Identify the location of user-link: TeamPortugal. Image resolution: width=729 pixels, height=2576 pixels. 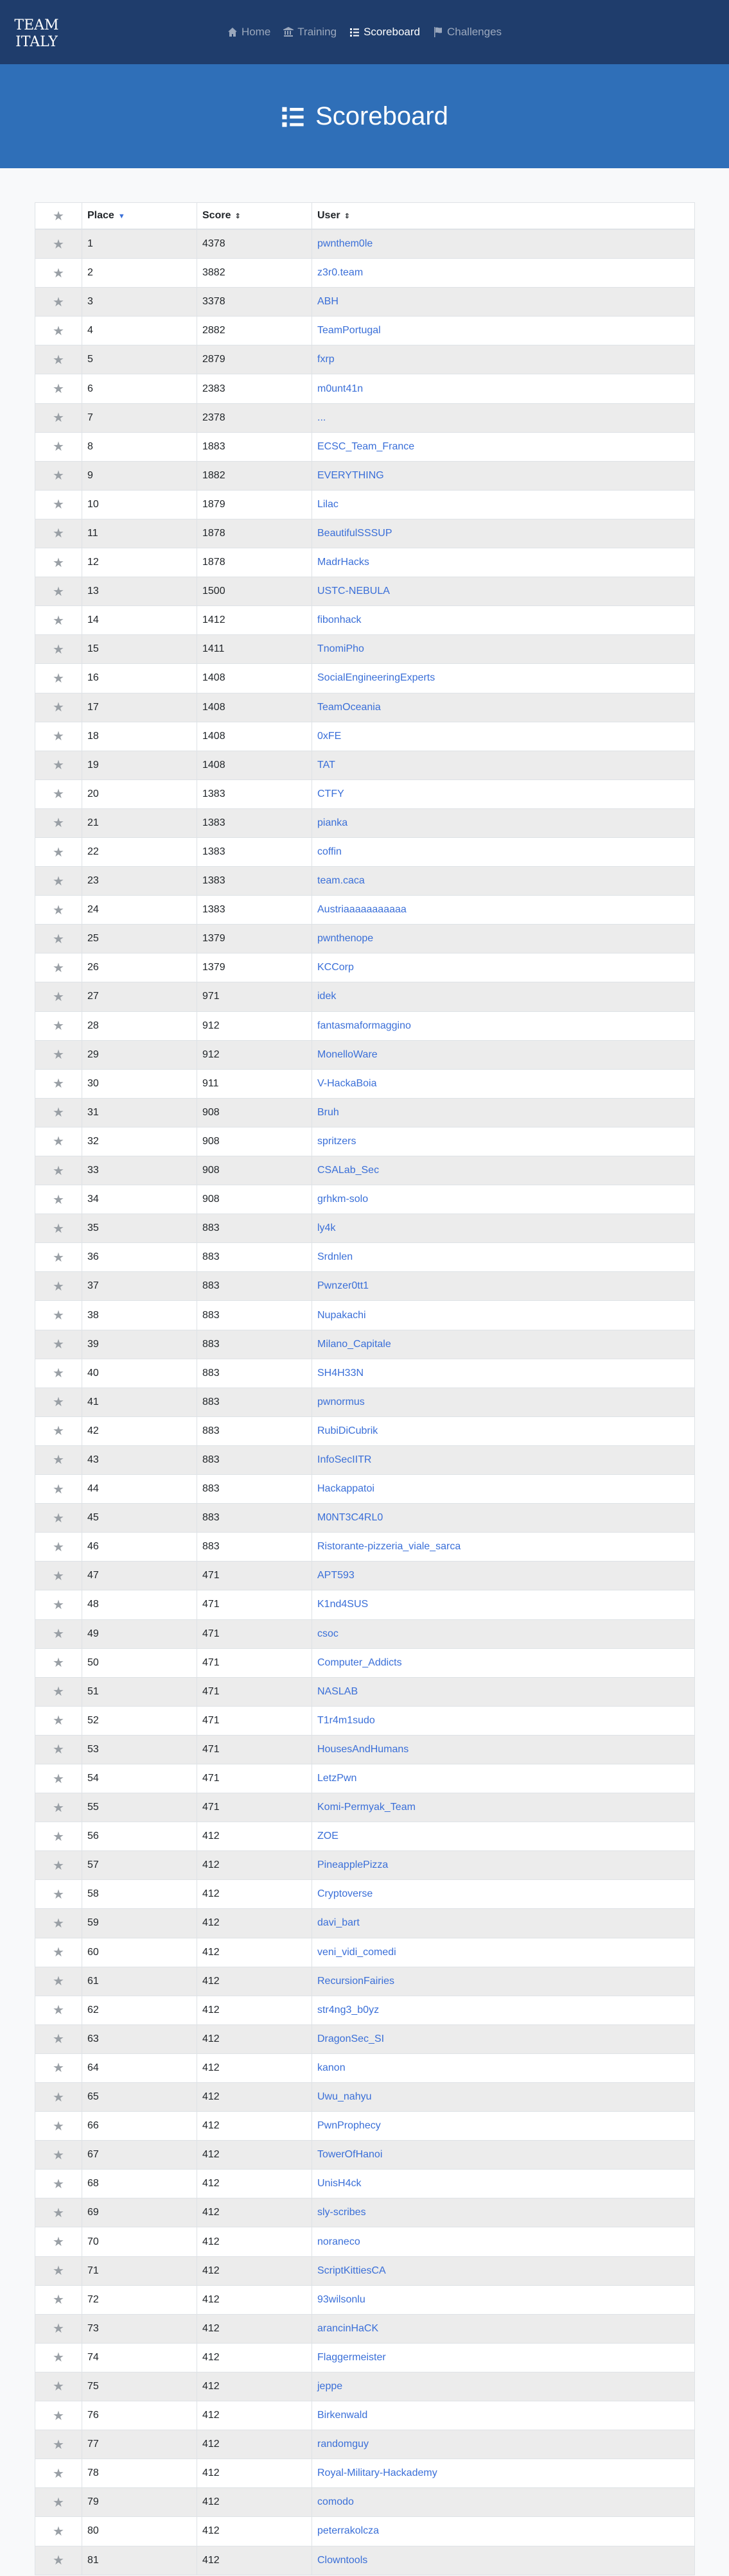
(349, 330).